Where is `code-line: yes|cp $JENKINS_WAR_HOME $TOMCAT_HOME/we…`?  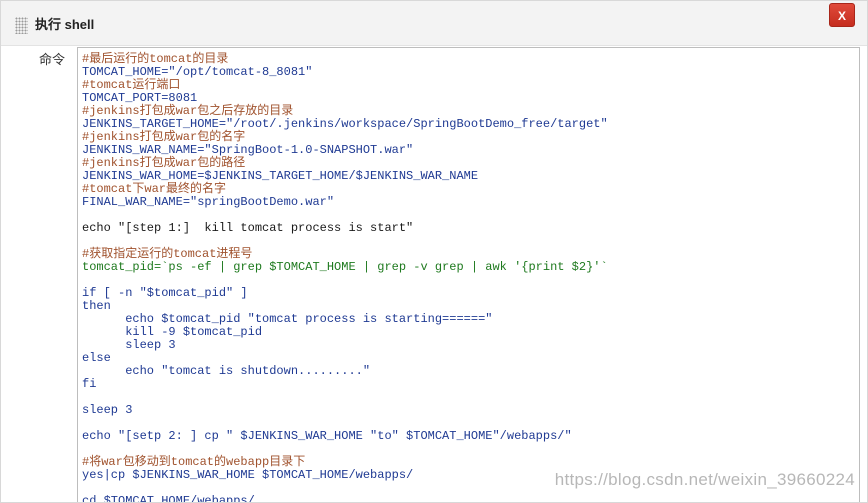 code-line: yes|cp $JENKINS_WAR_HOME $TOMCAT_HOME/we… is located at coordinates (248, 475).